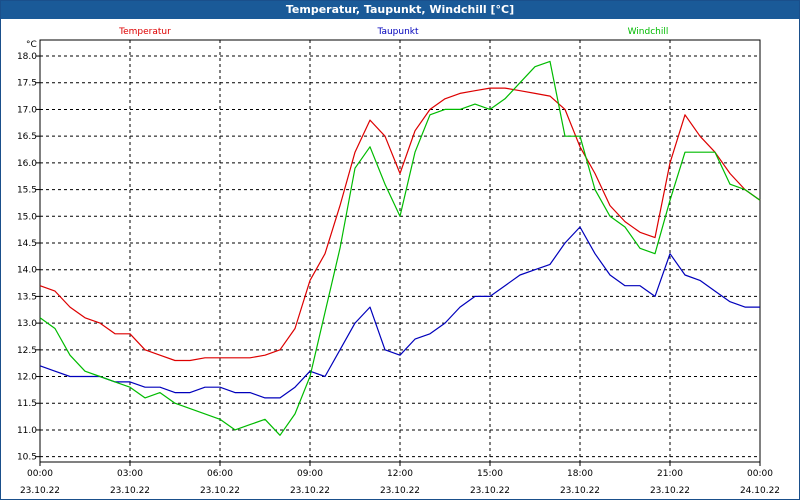 The image size is (800, 500). I want to click on x-tick-time: 12:00, so click(400, 474).